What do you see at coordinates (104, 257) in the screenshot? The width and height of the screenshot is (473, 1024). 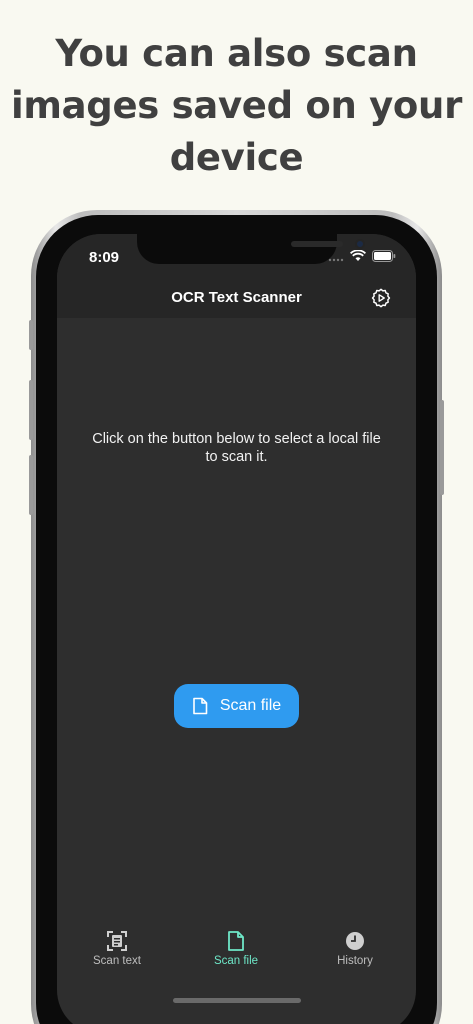 I see `status-time: 8:09` at bounding box center [104, 257].